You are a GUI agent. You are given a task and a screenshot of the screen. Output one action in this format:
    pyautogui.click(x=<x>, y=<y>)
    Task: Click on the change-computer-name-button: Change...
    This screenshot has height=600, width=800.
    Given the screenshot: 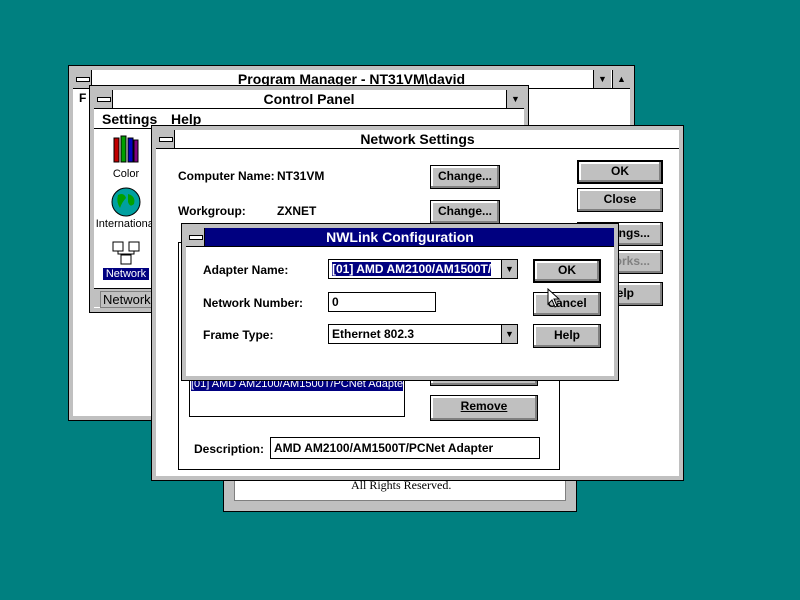 What is the action you would take?
    pyautogui.click(x=465, y=177)
    